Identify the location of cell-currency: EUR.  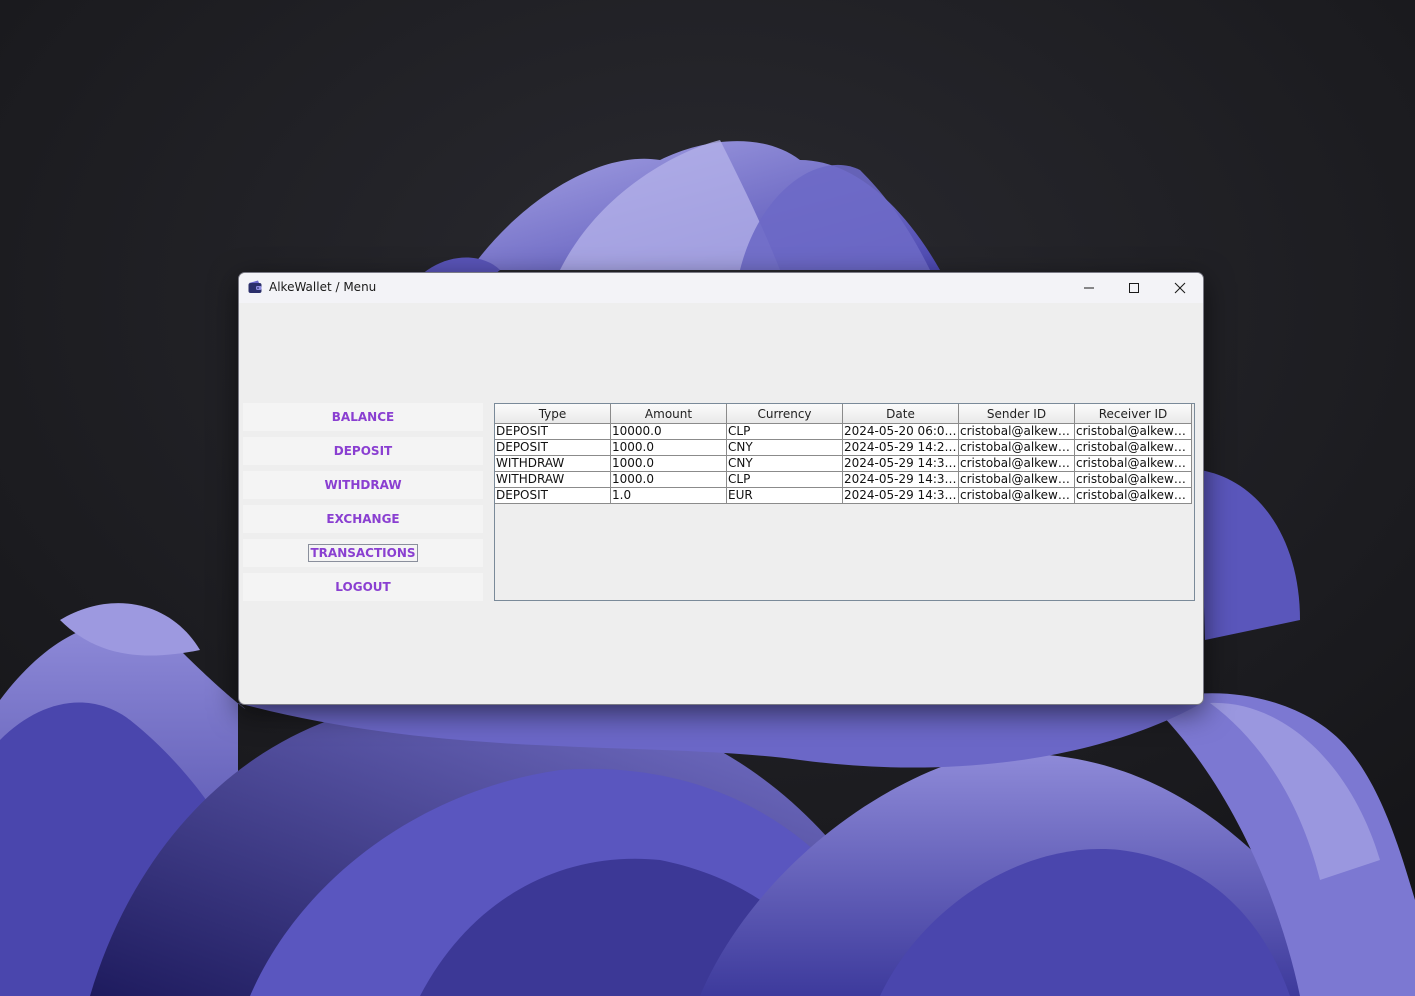
(785, 496).